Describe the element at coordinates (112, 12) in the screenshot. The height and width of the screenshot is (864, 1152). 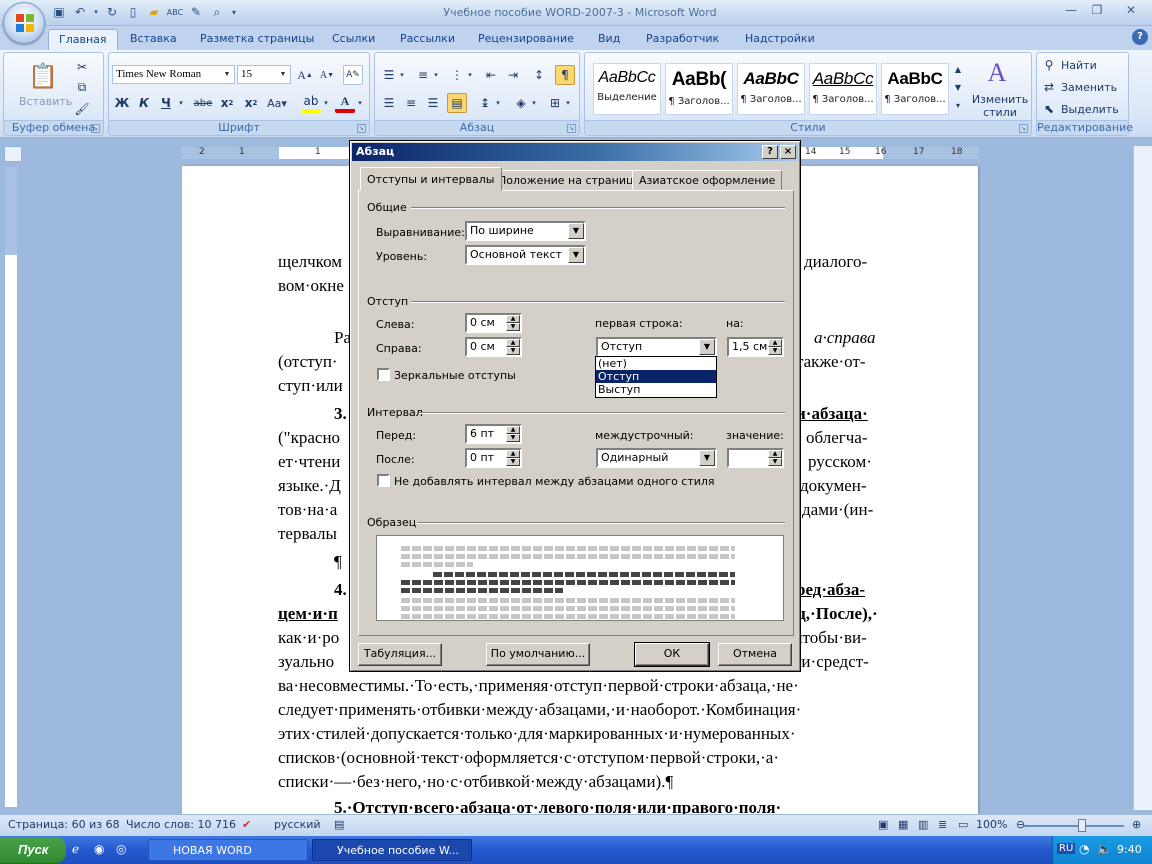
I see `redo-icon: ↻` at that location.